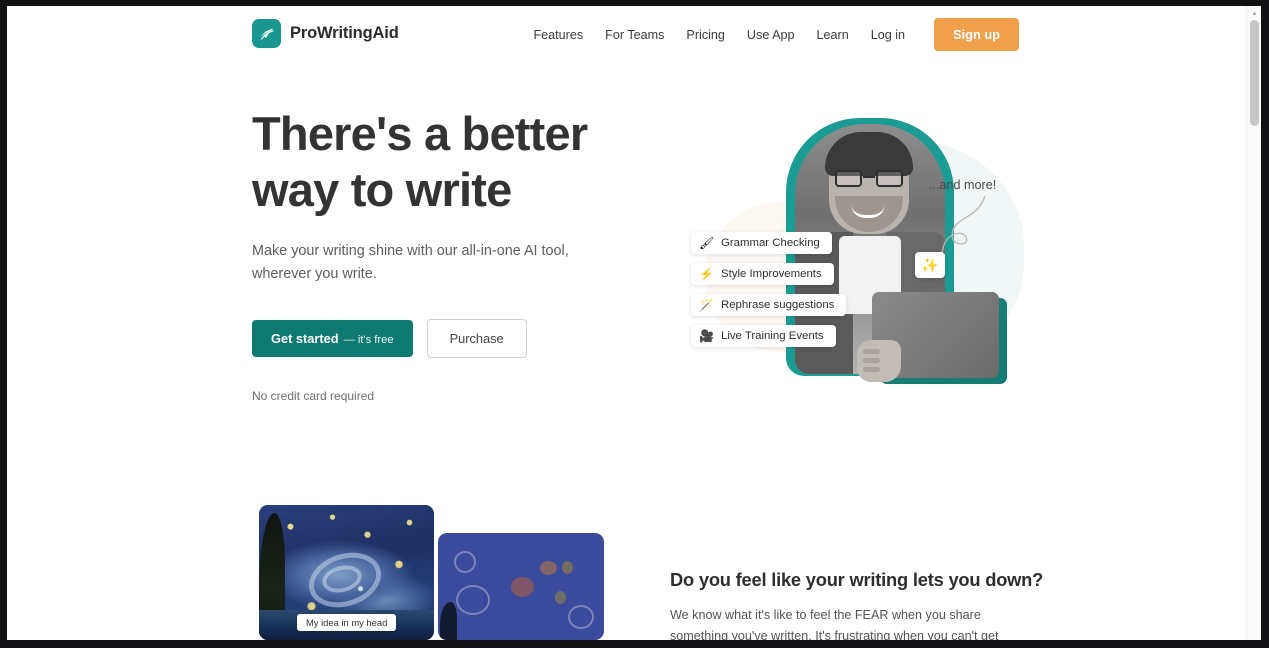 Image resolution: width=1269 pixels, height=648 pixels. I want to click on hero-cta-group: Get started — it's free Purchase, so click(452, 338).